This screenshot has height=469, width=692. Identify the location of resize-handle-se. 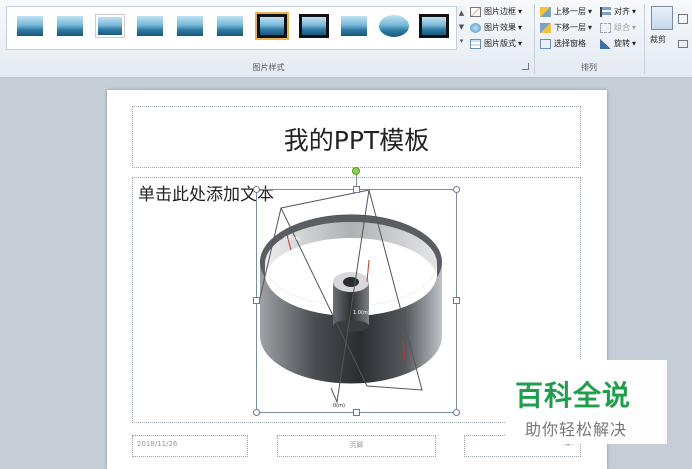
(456, 412).